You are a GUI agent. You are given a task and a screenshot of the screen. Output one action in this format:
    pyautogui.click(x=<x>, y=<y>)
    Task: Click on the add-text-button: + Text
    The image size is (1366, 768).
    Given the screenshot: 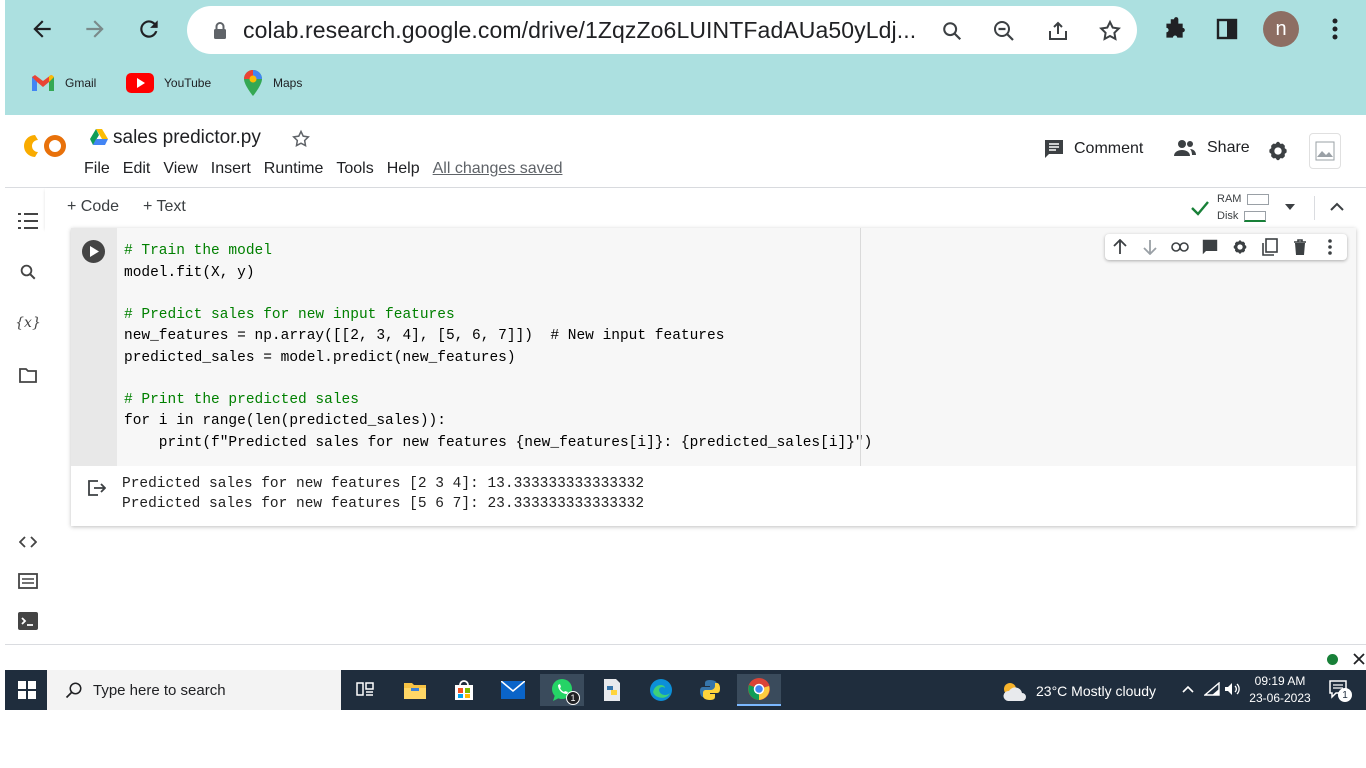 What is the action you would take?
    pyautogui.click(x=164, y=207)
    